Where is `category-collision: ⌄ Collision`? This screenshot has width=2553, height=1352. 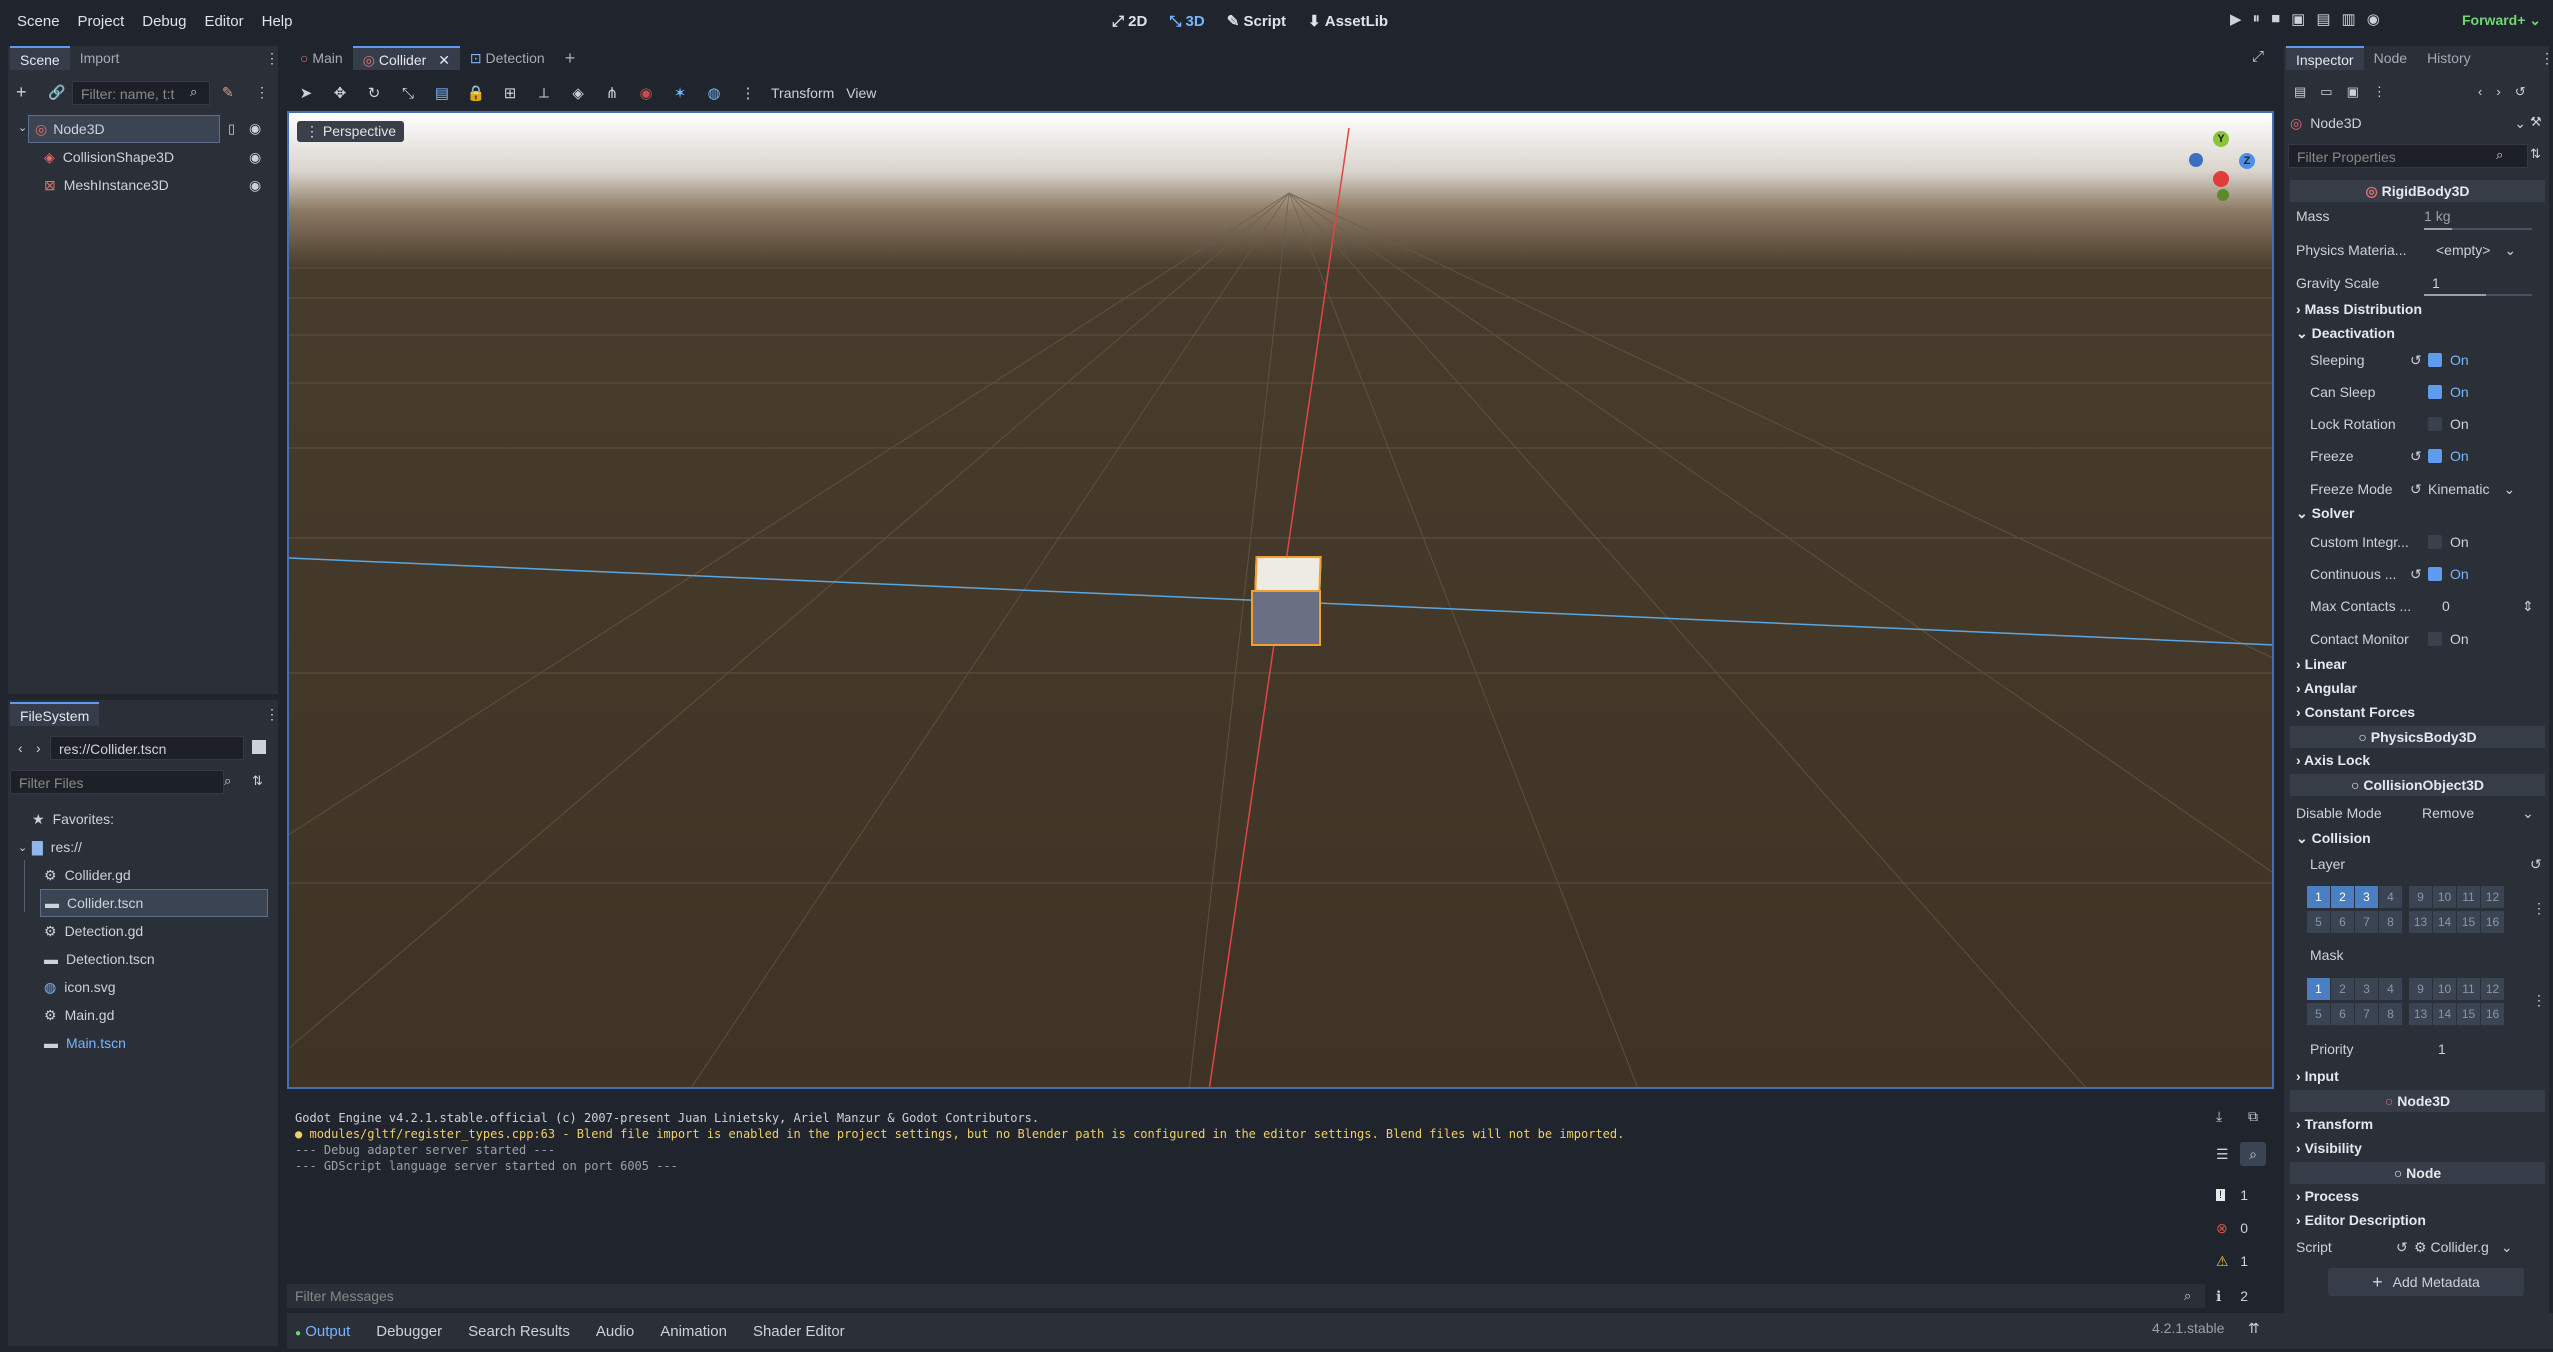 category-collision: ⌄ Collision is located at coordinates (2333, 838).